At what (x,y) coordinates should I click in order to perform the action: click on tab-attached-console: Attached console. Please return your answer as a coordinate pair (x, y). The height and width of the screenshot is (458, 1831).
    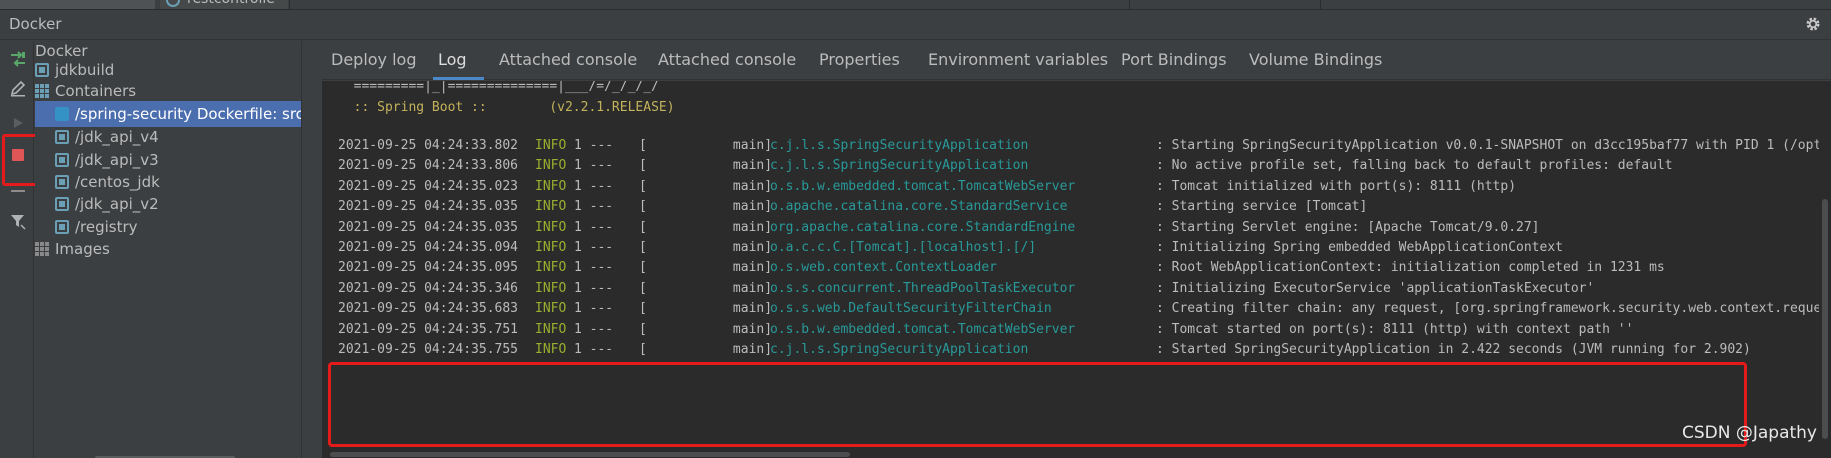
    Looking at the image, I should click on (568, 60).